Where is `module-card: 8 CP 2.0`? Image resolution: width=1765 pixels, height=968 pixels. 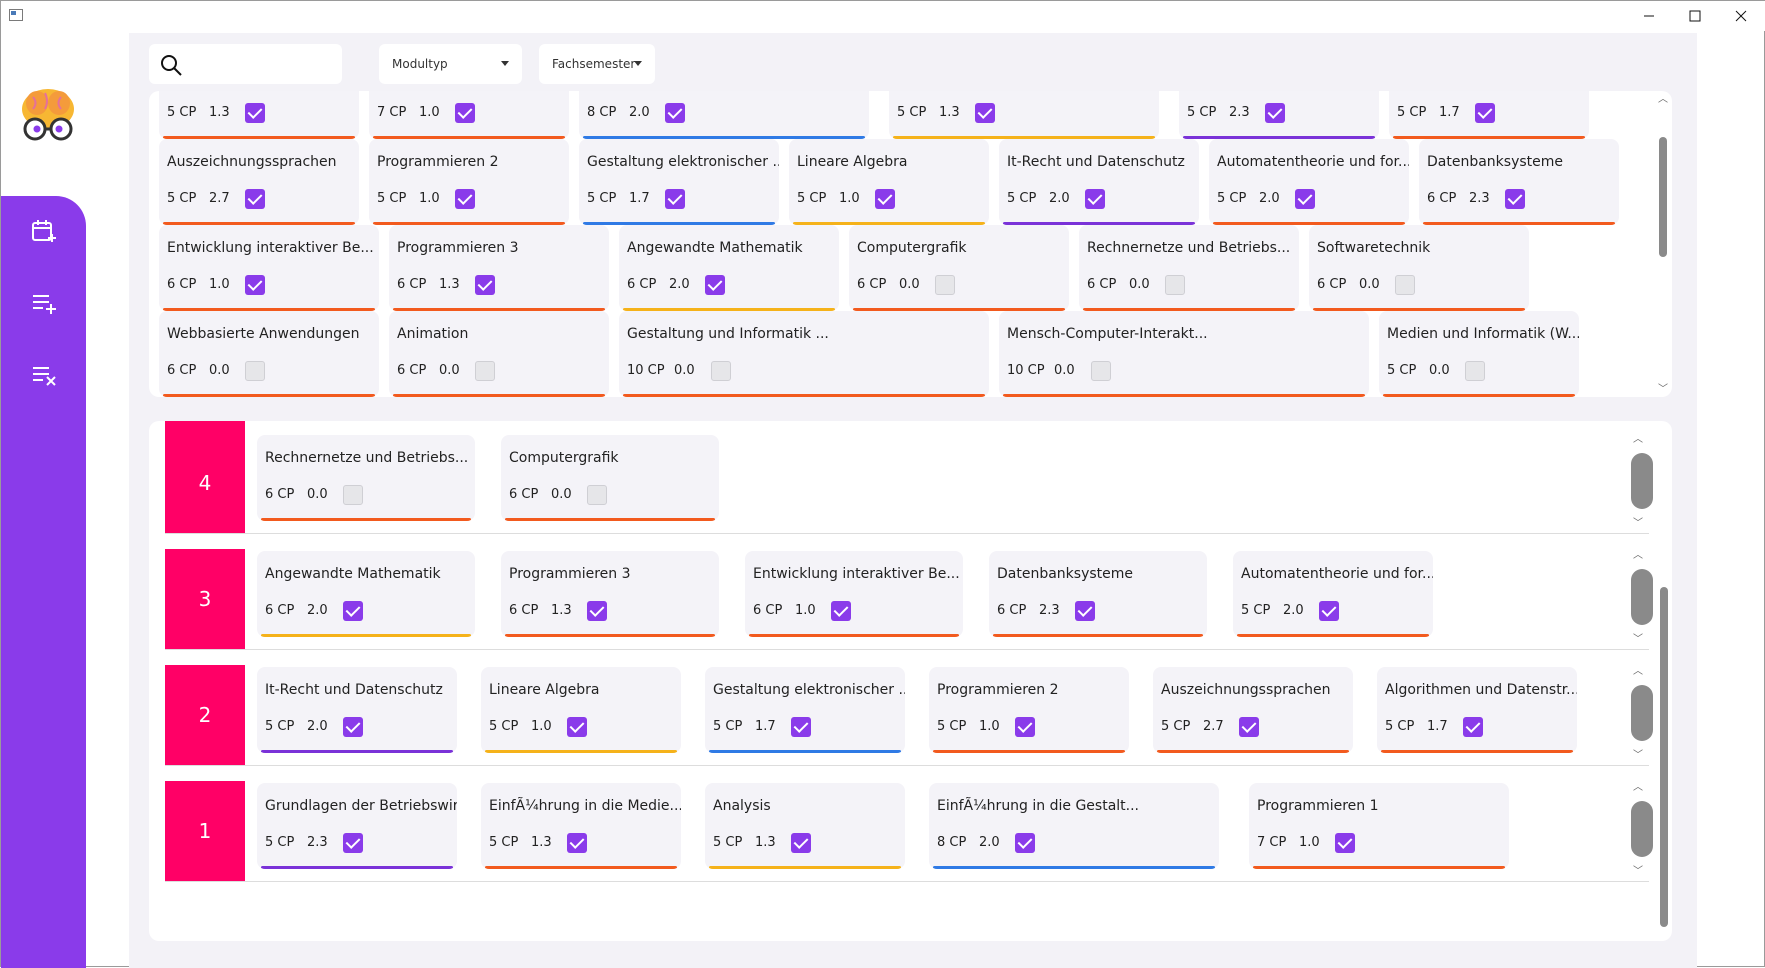 module-card: 8 CP 2.0 is located at coordinates (724, 115).